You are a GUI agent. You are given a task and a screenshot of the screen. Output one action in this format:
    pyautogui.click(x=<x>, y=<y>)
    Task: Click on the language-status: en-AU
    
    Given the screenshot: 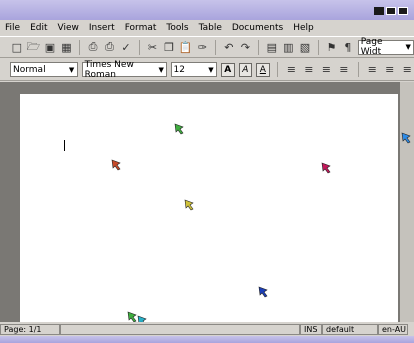 What is the action you would take?
    pyautogui.click(x=393, y=329)
    